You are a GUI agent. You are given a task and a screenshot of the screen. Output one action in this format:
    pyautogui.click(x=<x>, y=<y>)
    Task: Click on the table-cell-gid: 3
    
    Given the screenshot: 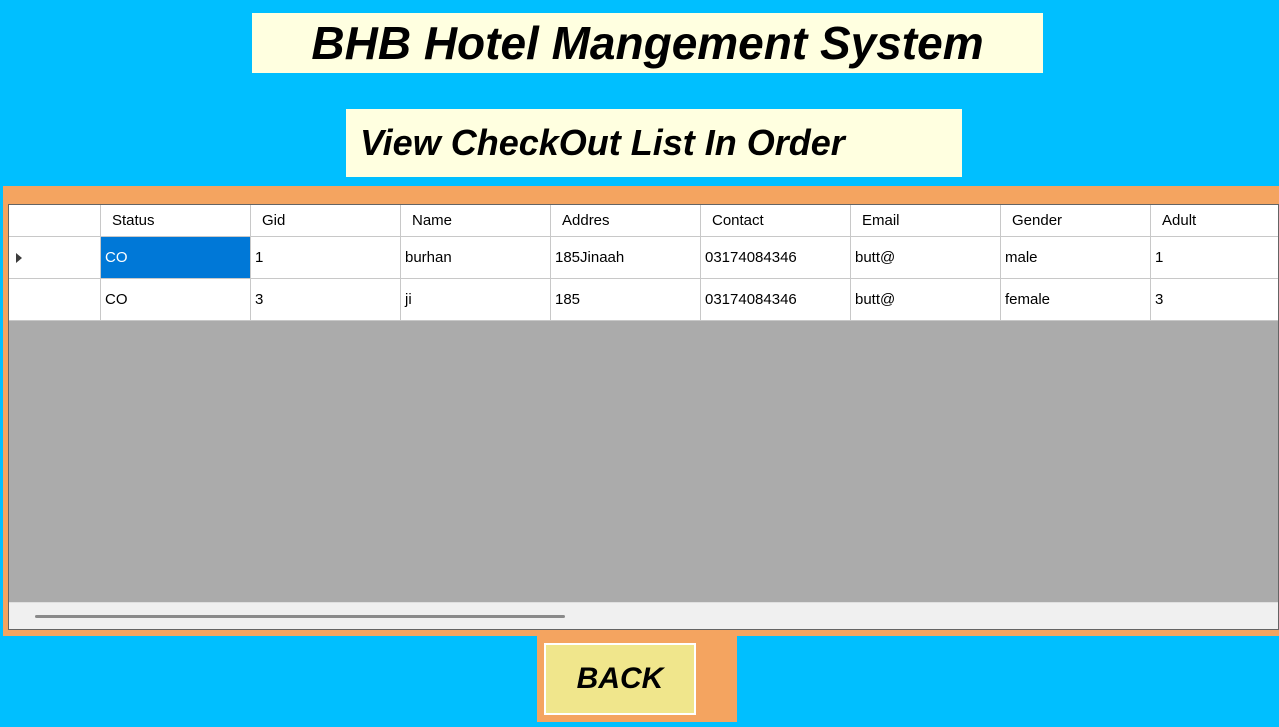 What is the action you would take?
    pyautogui.click(x=326, y=299)
    